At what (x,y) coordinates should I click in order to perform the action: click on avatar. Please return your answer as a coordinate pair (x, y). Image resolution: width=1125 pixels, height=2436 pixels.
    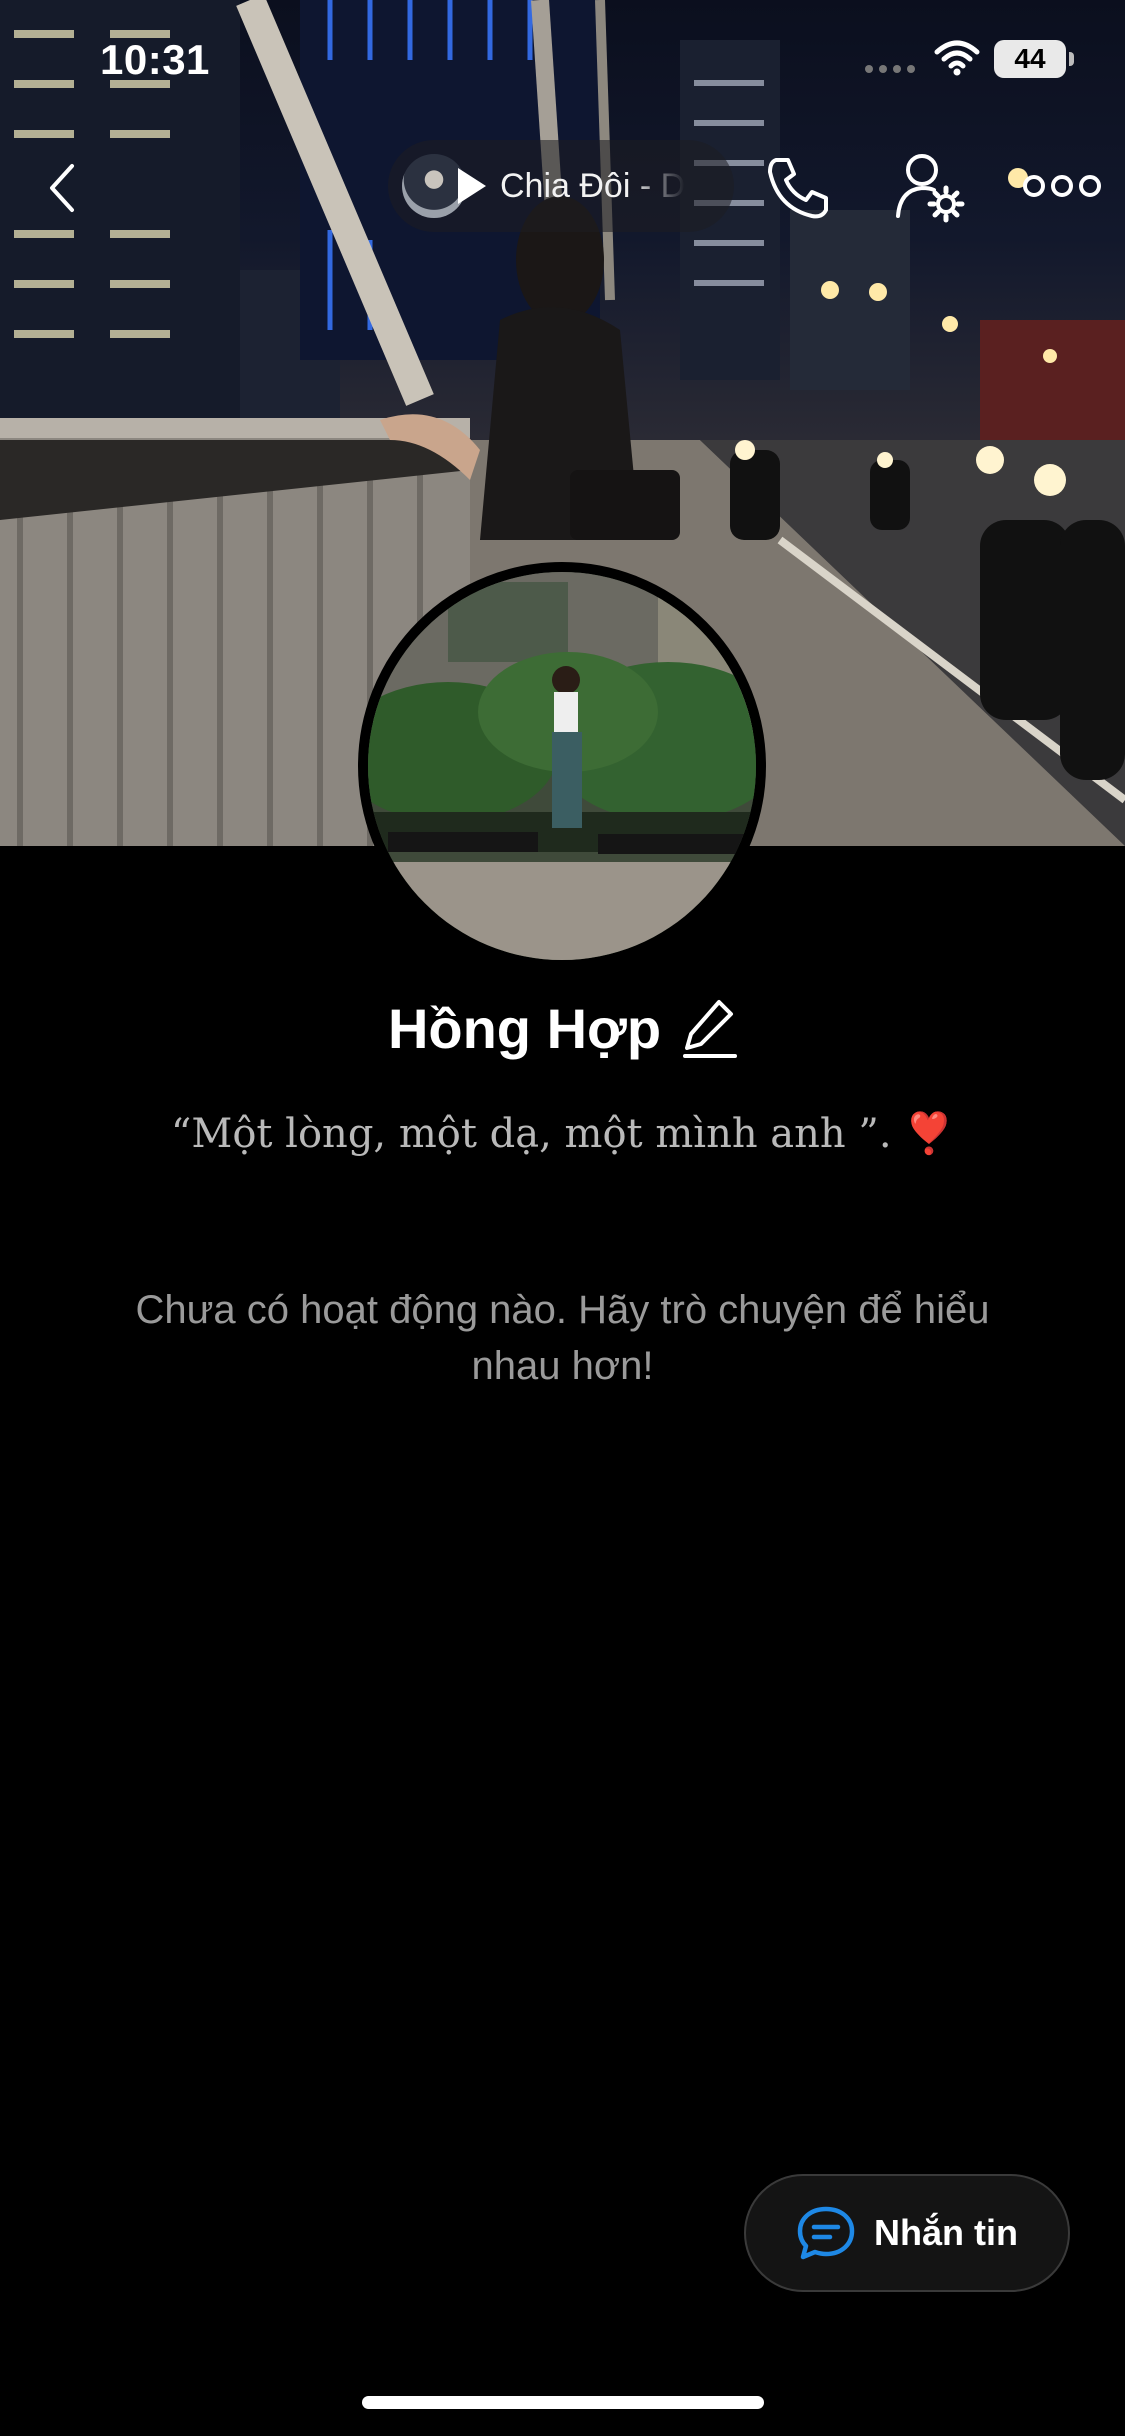
    Looking at the image, I should click on (562, 766).